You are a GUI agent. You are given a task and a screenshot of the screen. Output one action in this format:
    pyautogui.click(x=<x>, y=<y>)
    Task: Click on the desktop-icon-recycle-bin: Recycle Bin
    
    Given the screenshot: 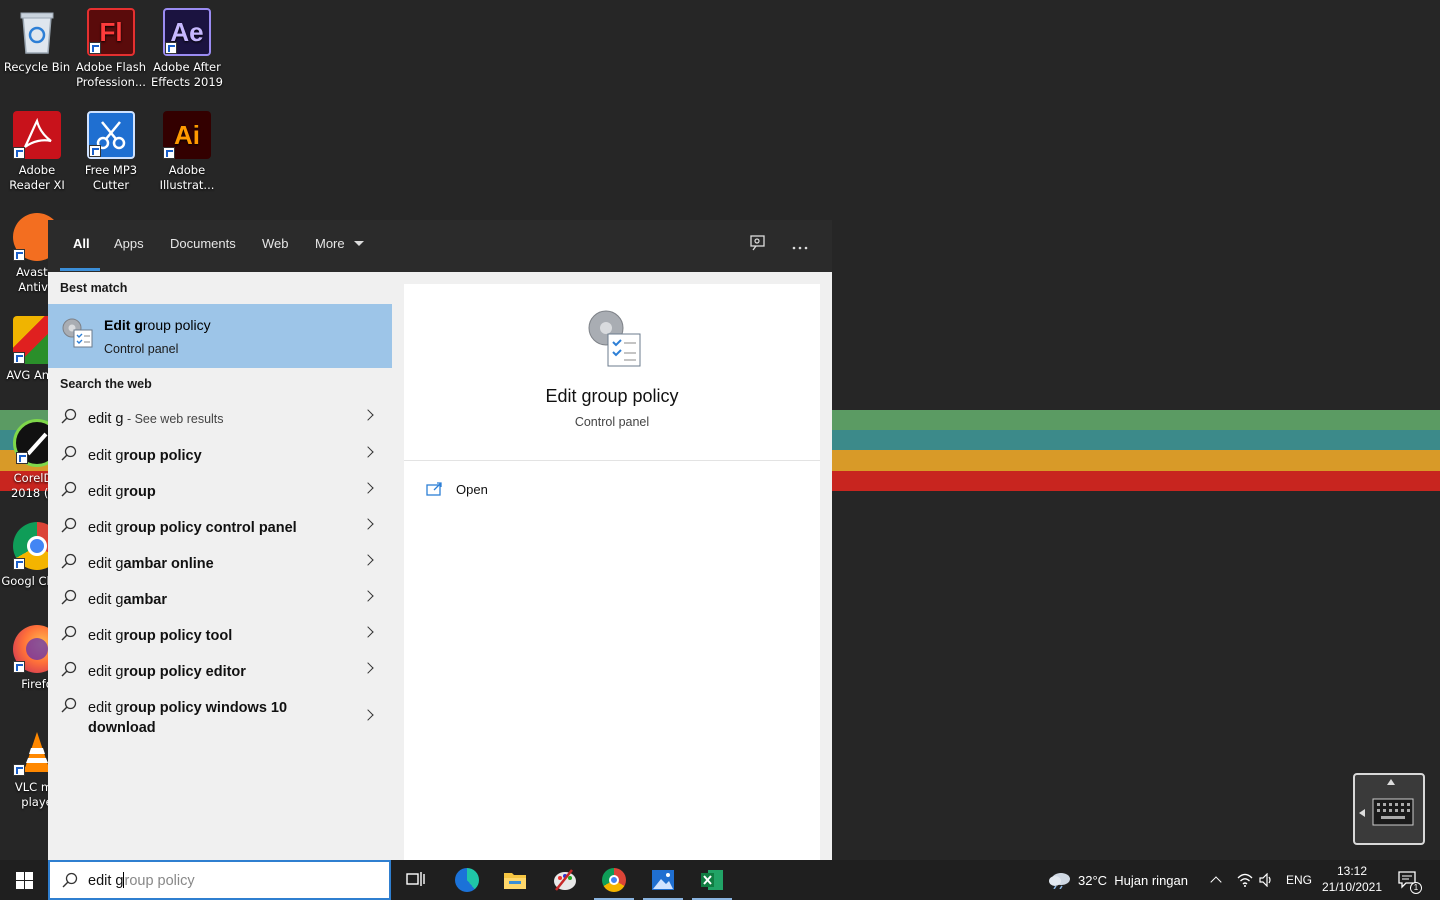 What is the action you would take?
    pyautogui.click(x=37, y=41)
    